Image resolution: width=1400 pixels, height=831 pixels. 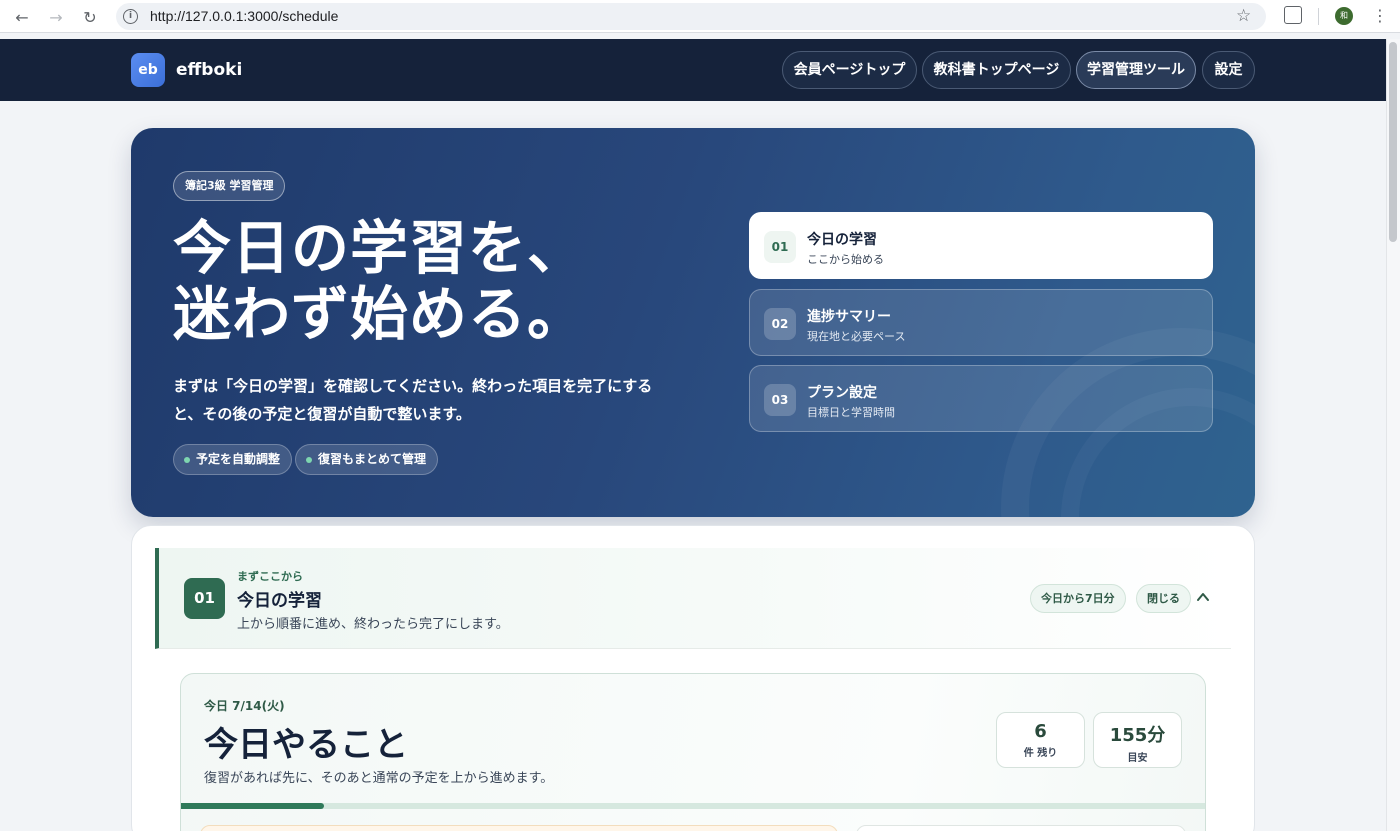 I want to click on range-badge: 今日から7日分, so click(x=1078, y=598).